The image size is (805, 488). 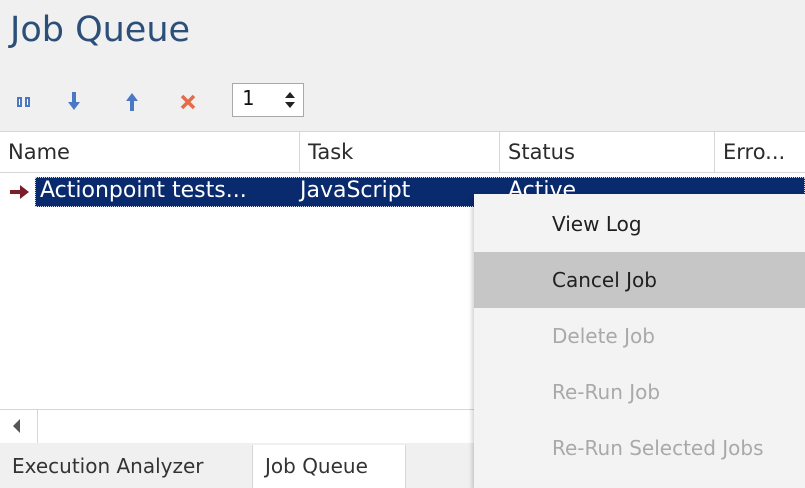 What do you see at coordinates (355, 190) in the screenshot?
I see `cell-task: JavaScript` at bounding box center [355, 190].